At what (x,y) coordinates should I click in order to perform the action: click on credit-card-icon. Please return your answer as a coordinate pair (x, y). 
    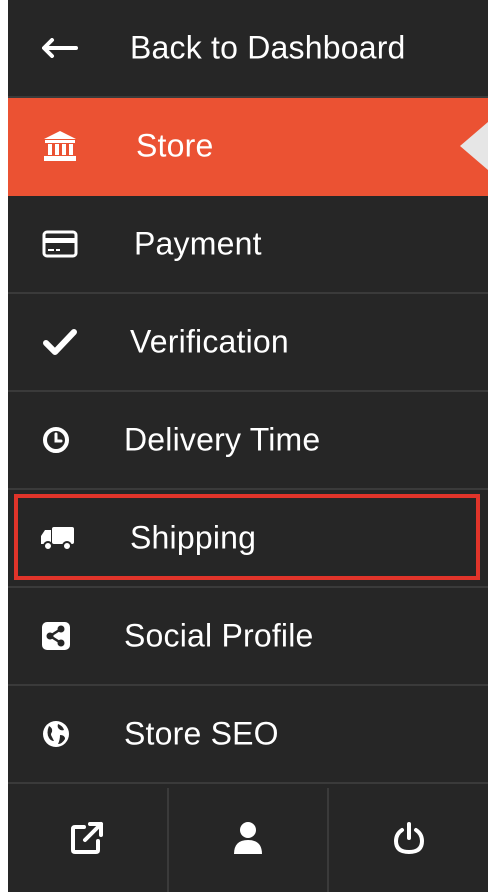
    Looking at the image, I should click on (60, 244).